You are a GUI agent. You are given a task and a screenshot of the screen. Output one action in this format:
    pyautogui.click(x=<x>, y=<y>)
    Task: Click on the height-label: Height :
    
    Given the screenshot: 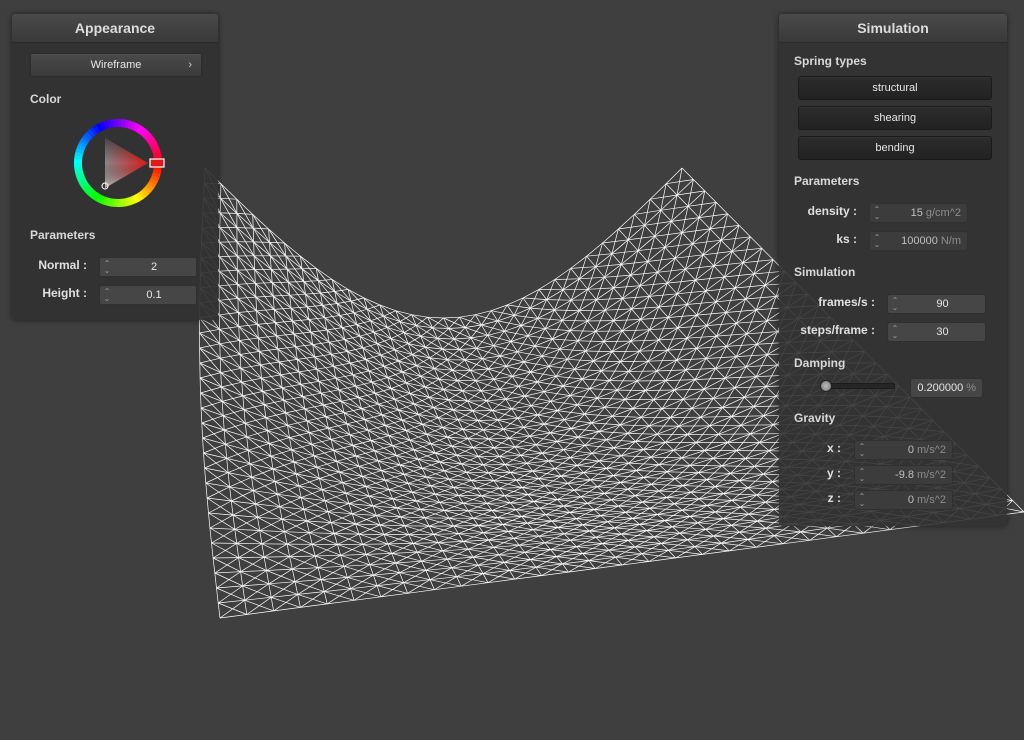 What is the action you would take?
    pyautogui.click(x=64, y=293)
    